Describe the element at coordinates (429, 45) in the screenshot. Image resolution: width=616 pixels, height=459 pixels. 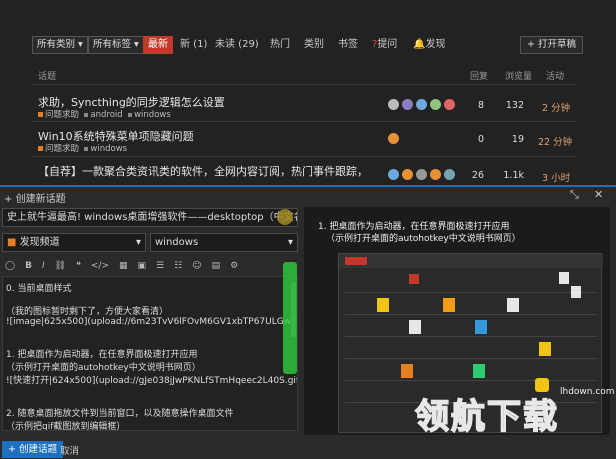
I see `tab-discover: 🔔发现` at that location.